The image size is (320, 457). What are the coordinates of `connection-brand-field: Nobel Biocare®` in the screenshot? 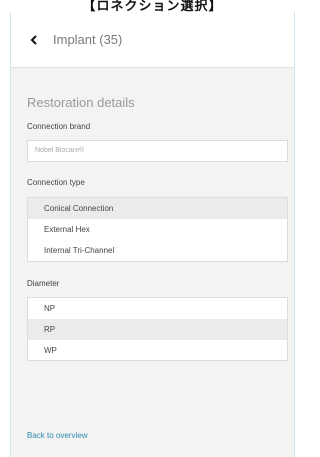 It's located at (157, 151).